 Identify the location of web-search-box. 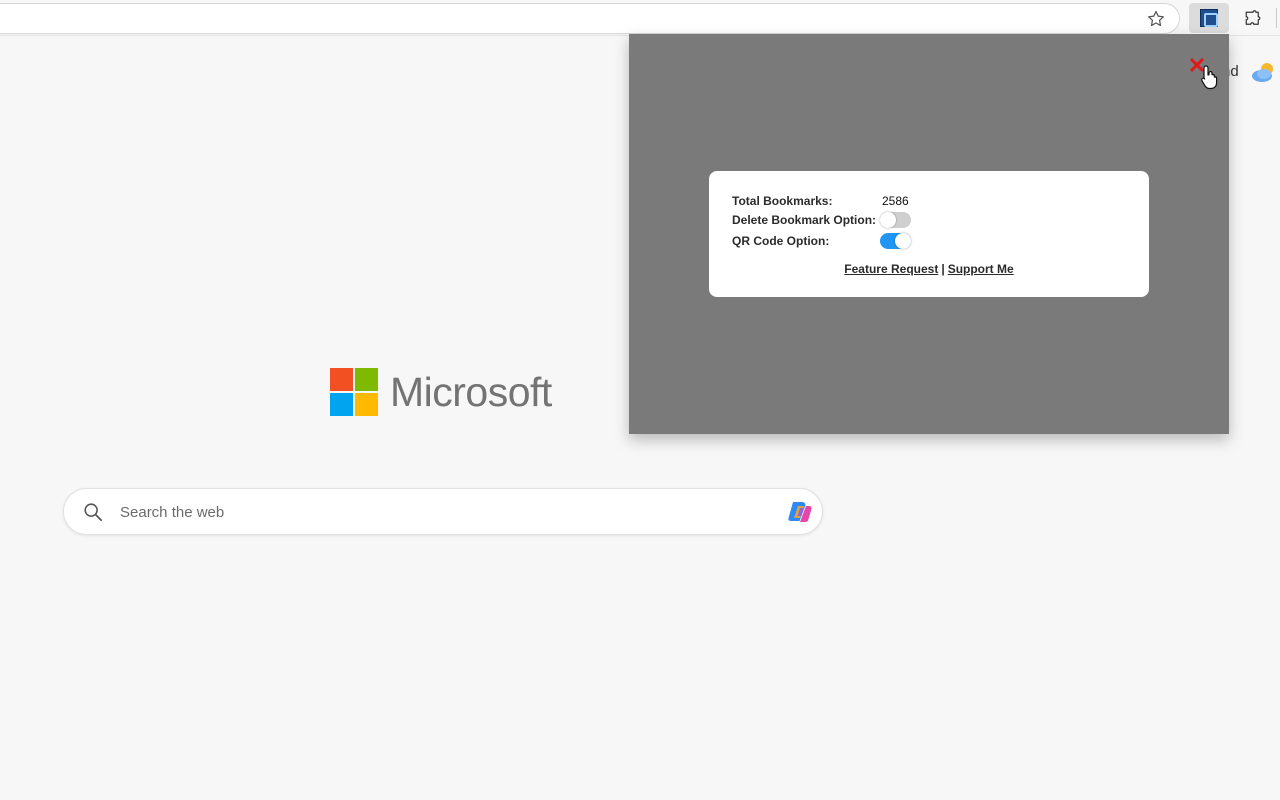
(443, 511).